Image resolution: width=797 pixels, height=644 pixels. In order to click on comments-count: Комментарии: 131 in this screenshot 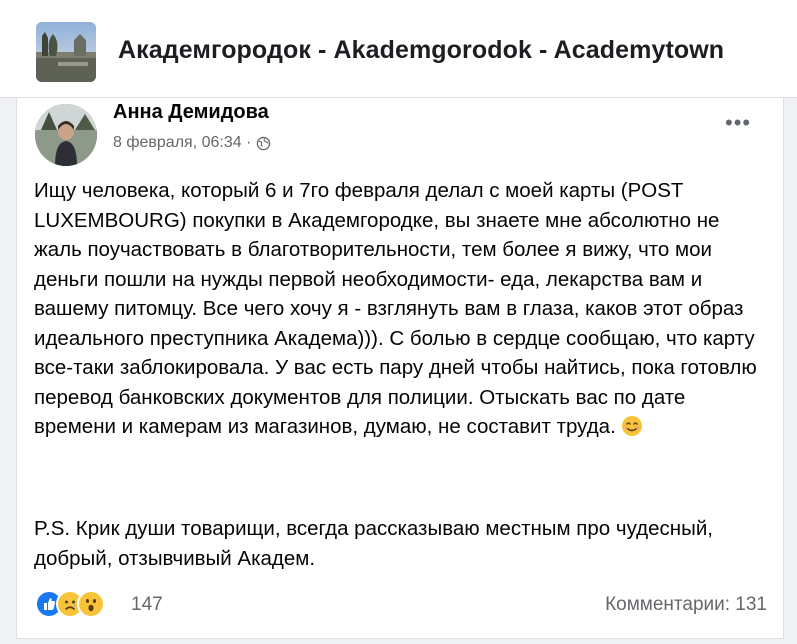, I will do `click(686, 605)`.